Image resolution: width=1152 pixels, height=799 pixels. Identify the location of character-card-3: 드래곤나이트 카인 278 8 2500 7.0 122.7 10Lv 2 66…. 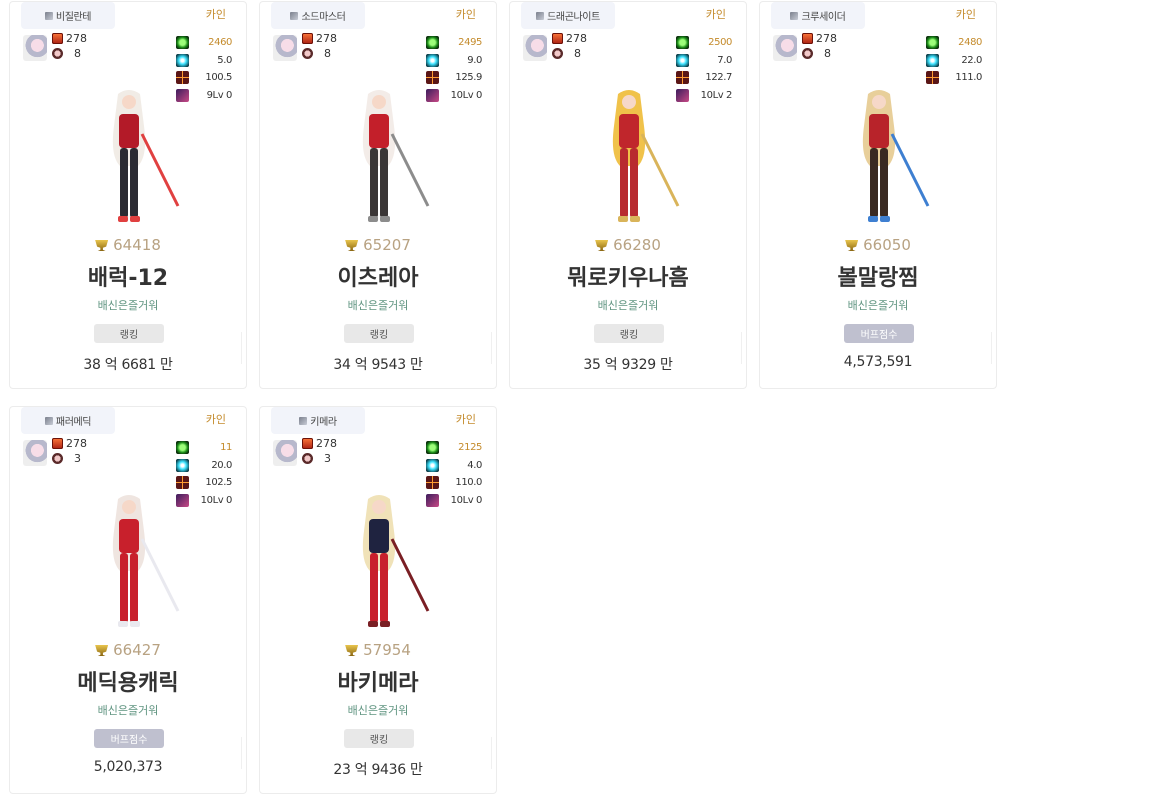
(628, 195).